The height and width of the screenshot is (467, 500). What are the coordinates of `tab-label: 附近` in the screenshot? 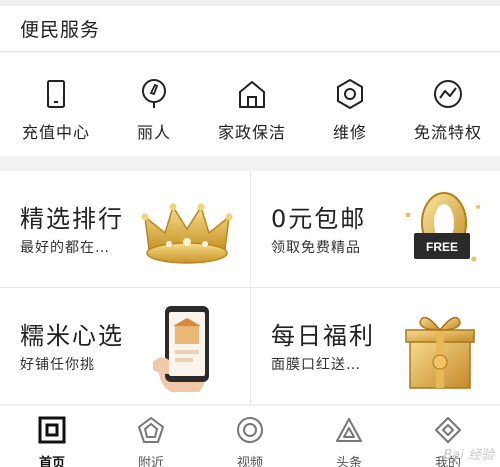 It's located at (150, 461).